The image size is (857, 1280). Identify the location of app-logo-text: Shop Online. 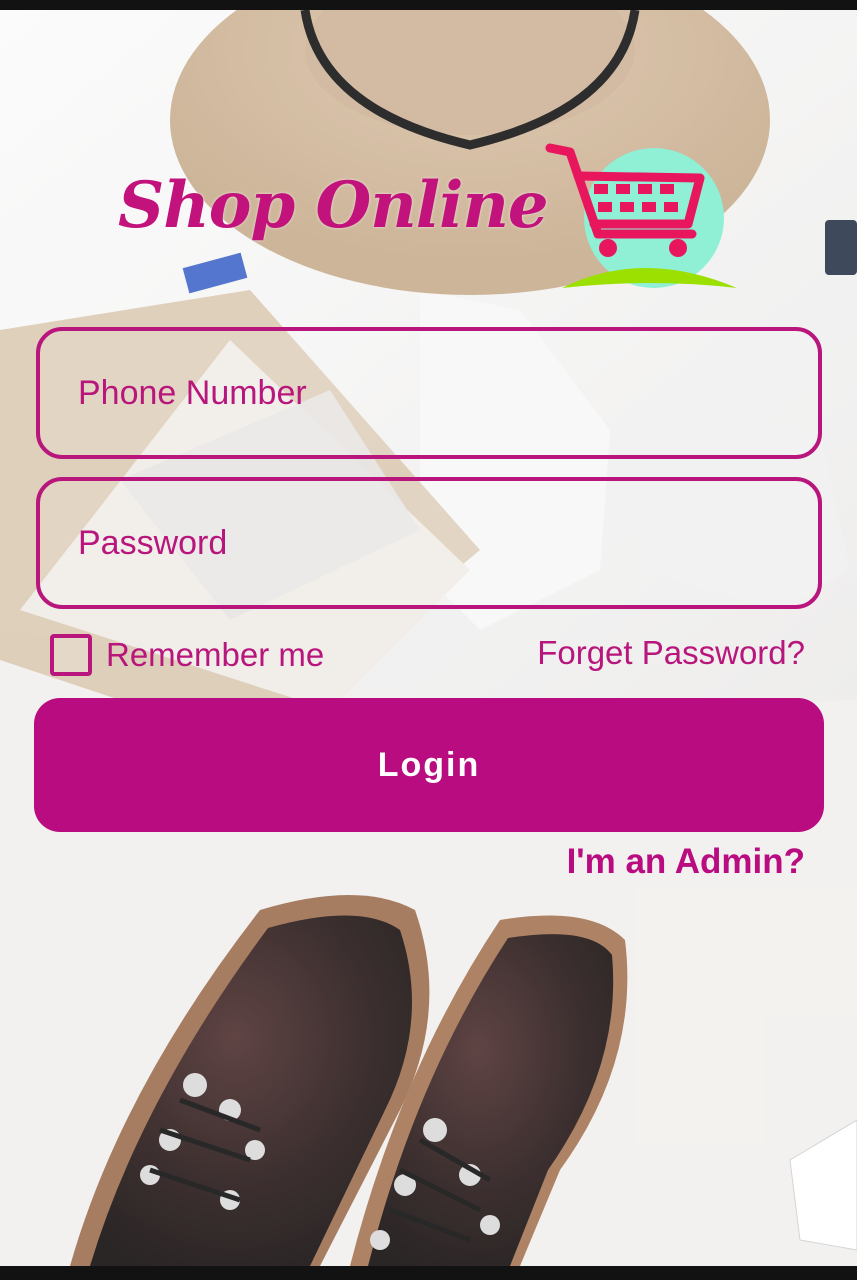
(333, 205).